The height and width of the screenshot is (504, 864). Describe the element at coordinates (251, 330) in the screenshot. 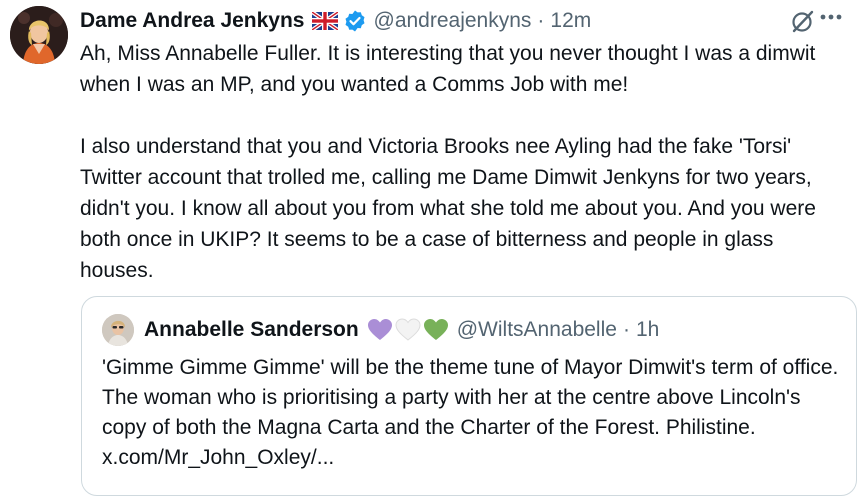

I see `quoted-author-name: Annabelle Sanderson` at that location.